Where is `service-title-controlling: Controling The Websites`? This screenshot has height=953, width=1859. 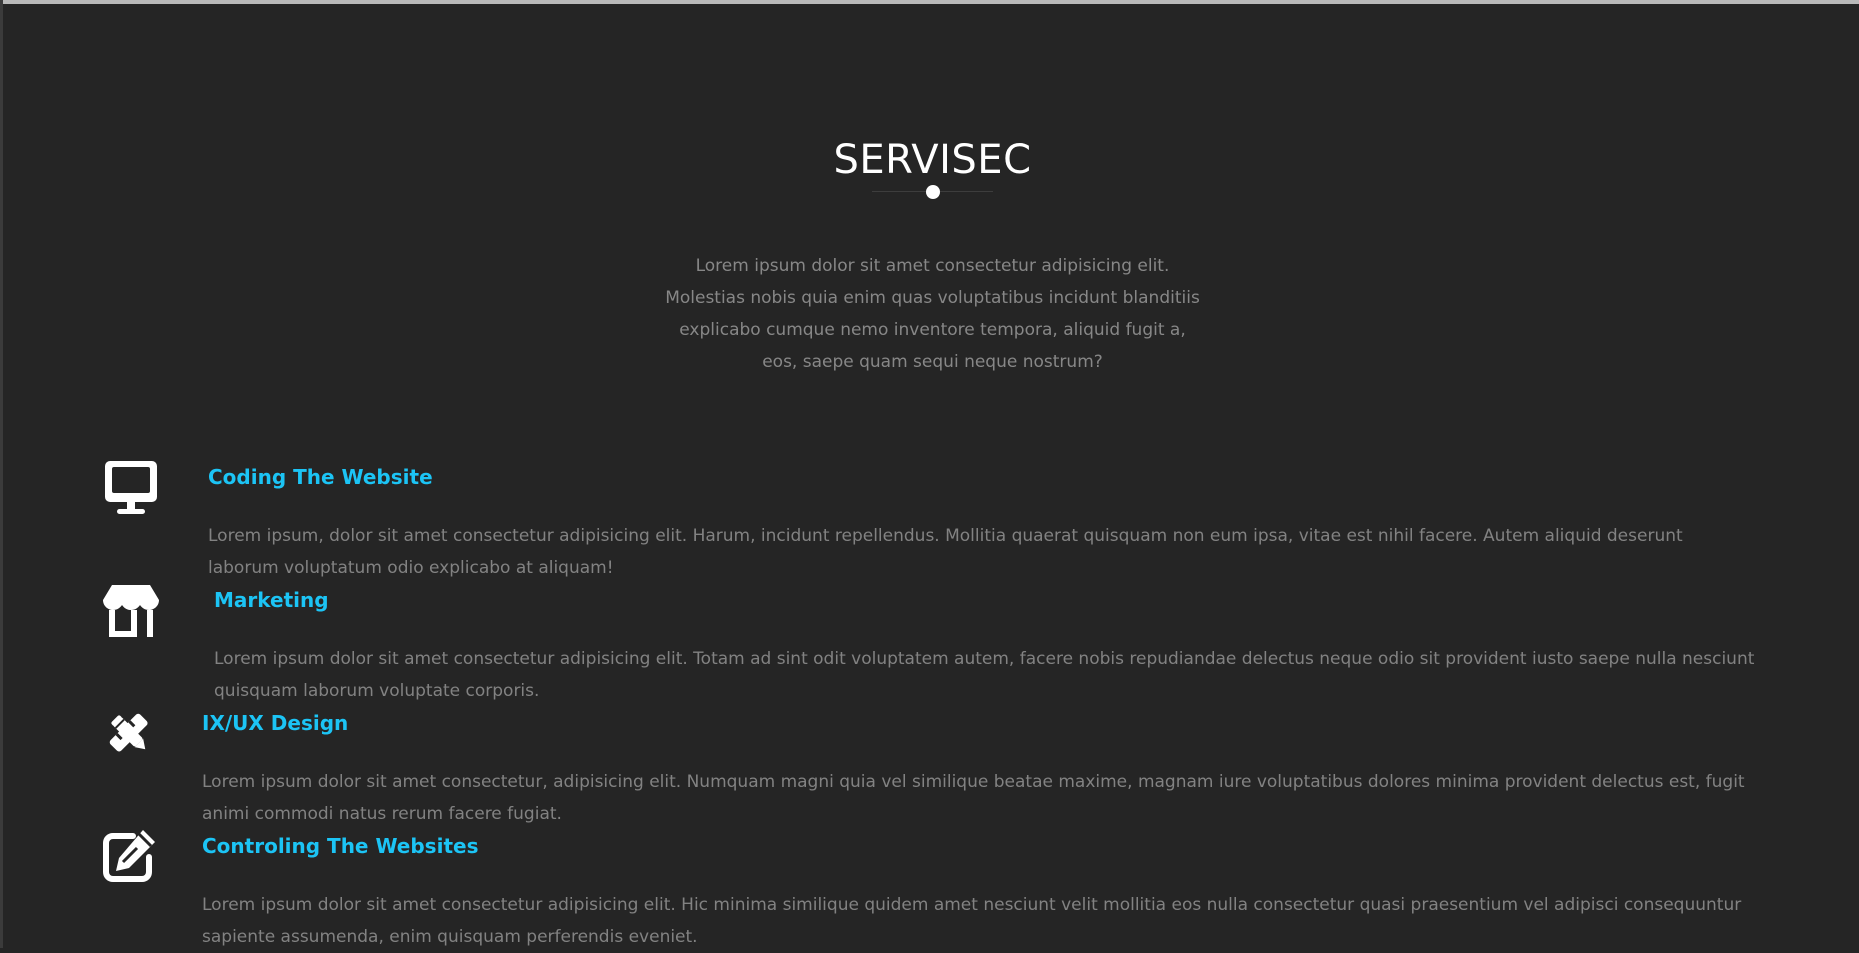 service-title-controlling: Controling The Websites is located at coordinates (340, 846).